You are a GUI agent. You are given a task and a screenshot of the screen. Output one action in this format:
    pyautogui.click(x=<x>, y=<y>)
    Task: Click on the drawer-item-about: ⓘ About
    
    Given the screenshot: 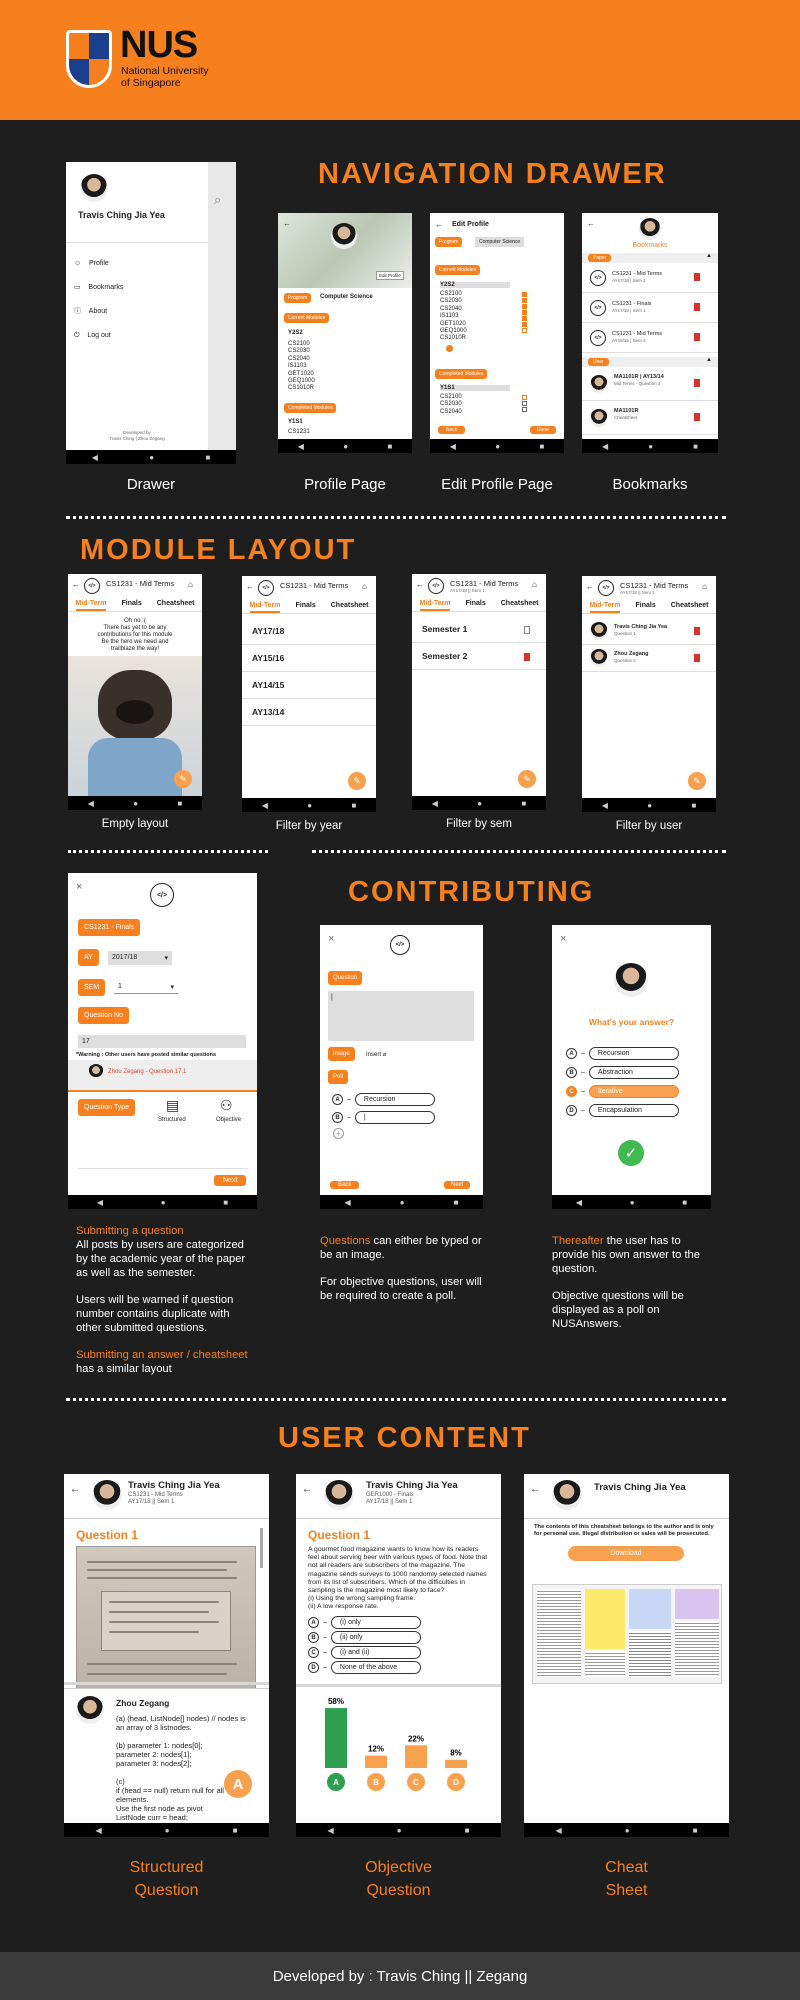 What is the action you would take?
    pyautogui.click(x=98, y=312)
    